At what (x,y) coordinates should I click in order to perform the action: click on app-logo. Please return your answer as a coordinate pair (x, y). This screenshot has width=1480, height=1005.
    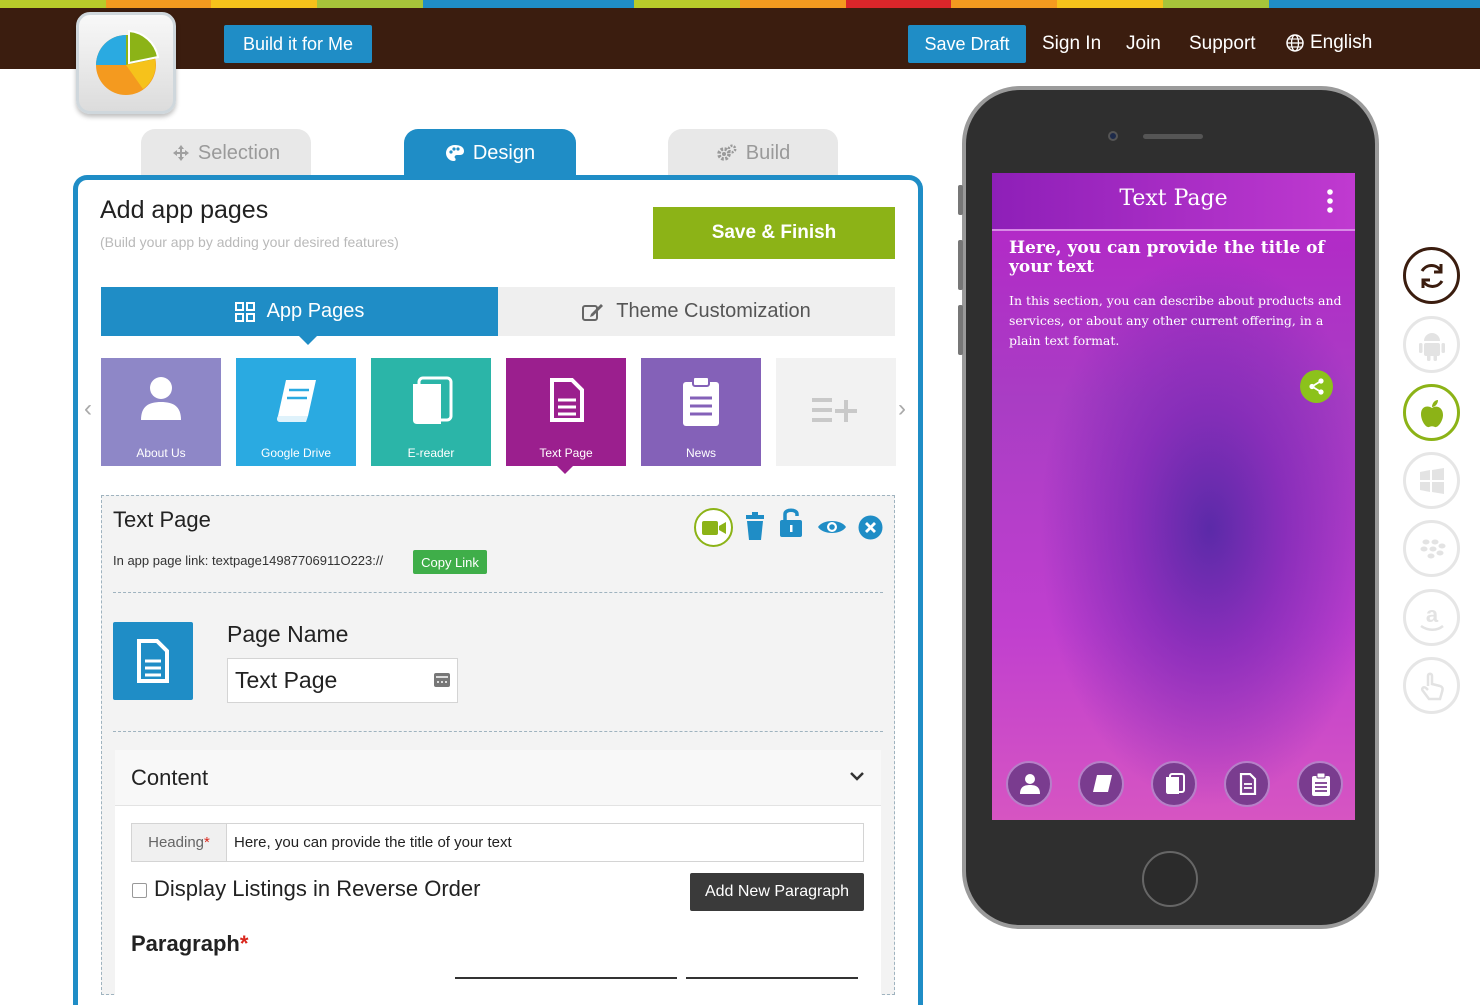
    Looking at the image, I should click on (126, 63).